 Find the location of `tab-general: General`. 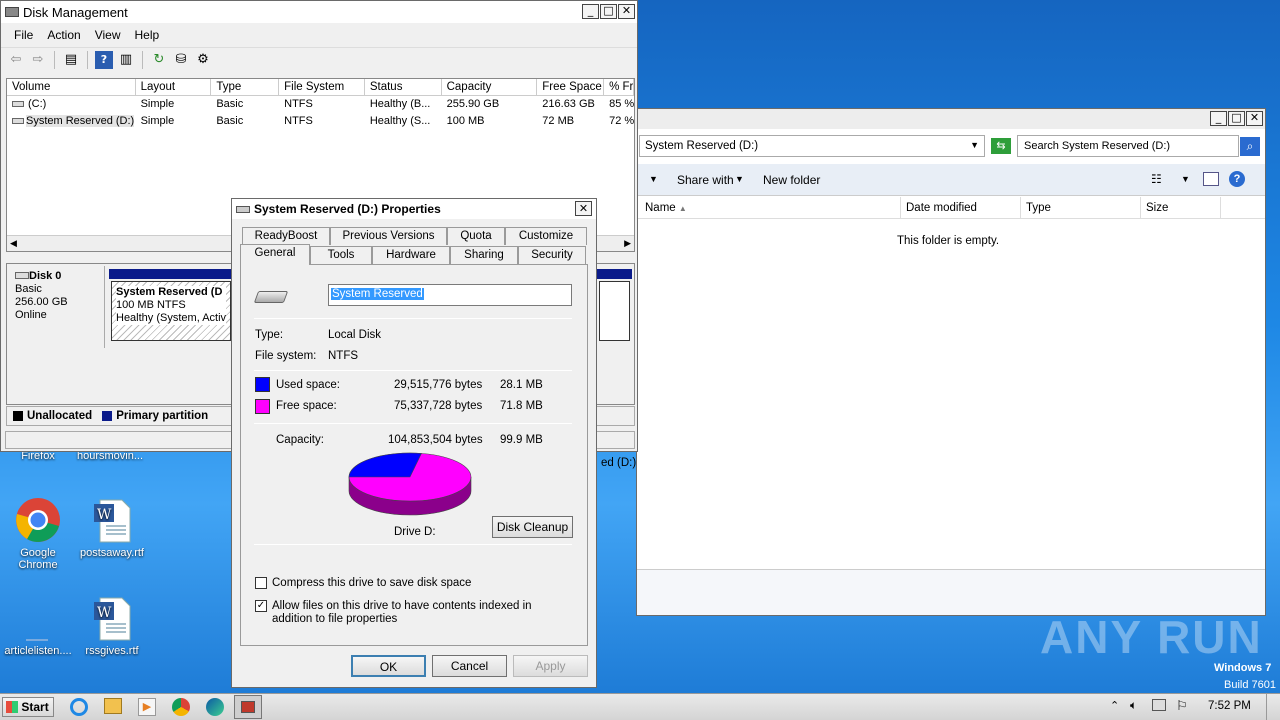

tab-general: General is located at coordinates (275, 254).